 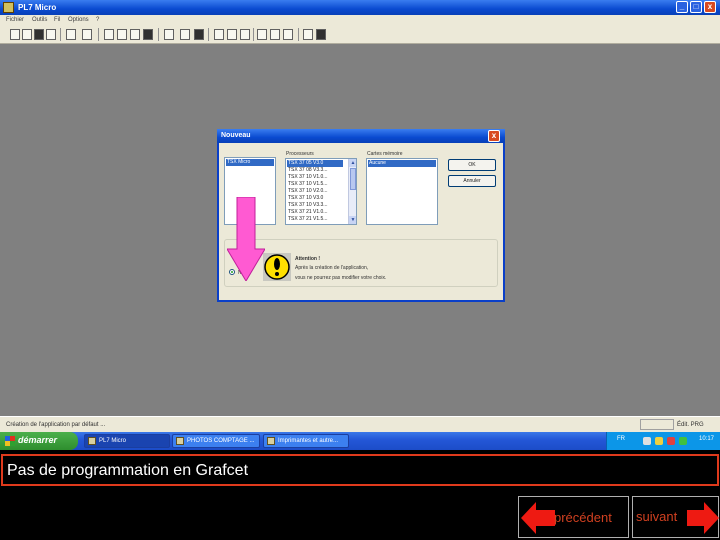 What do you see at coordinates (78, 20) in the screenshot?
I see `menu-options: Options` at bounding box center [78, 20].